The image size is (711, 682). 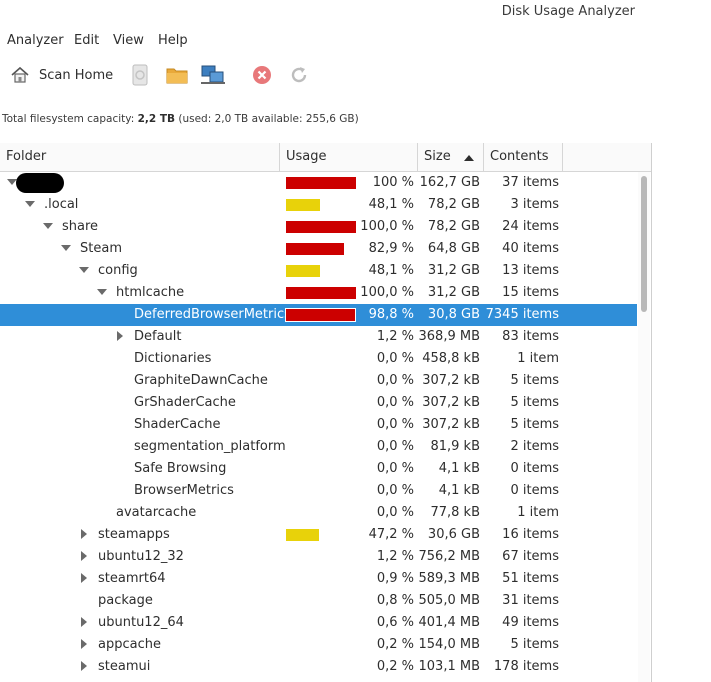 What do you see at coordinates (451, 157) in the screenshot?
I see `column-size: Size` at bounding box center [451, 157].